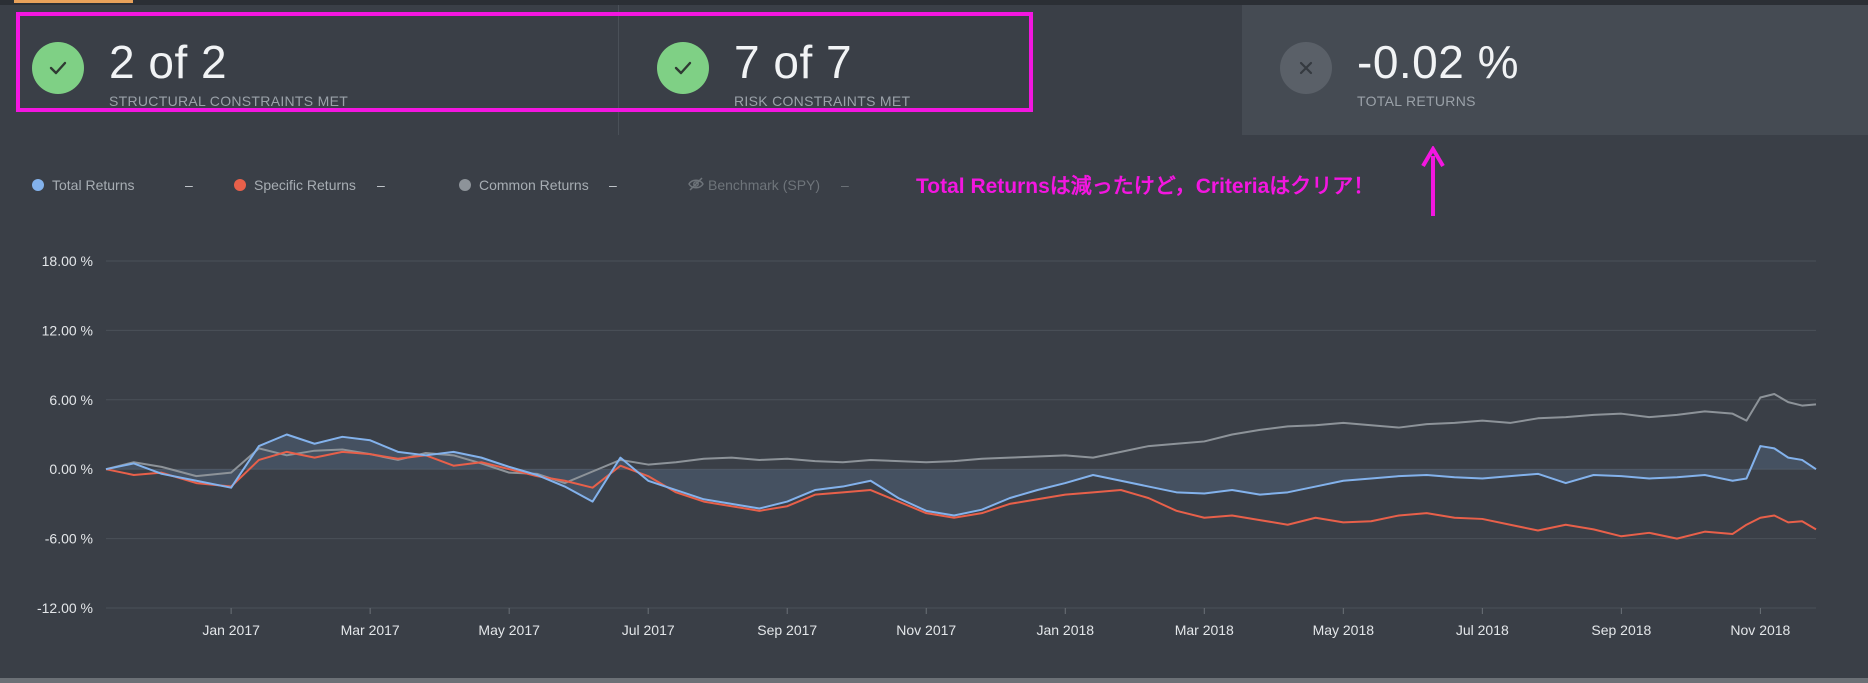 Image resolution: width=1868 pixels, height=683 pixels. What do you see at coordinates (1760, 630) in the screenshot?
I see `x-tick-label: Nov 2018` at bounding box center [1760, 630].